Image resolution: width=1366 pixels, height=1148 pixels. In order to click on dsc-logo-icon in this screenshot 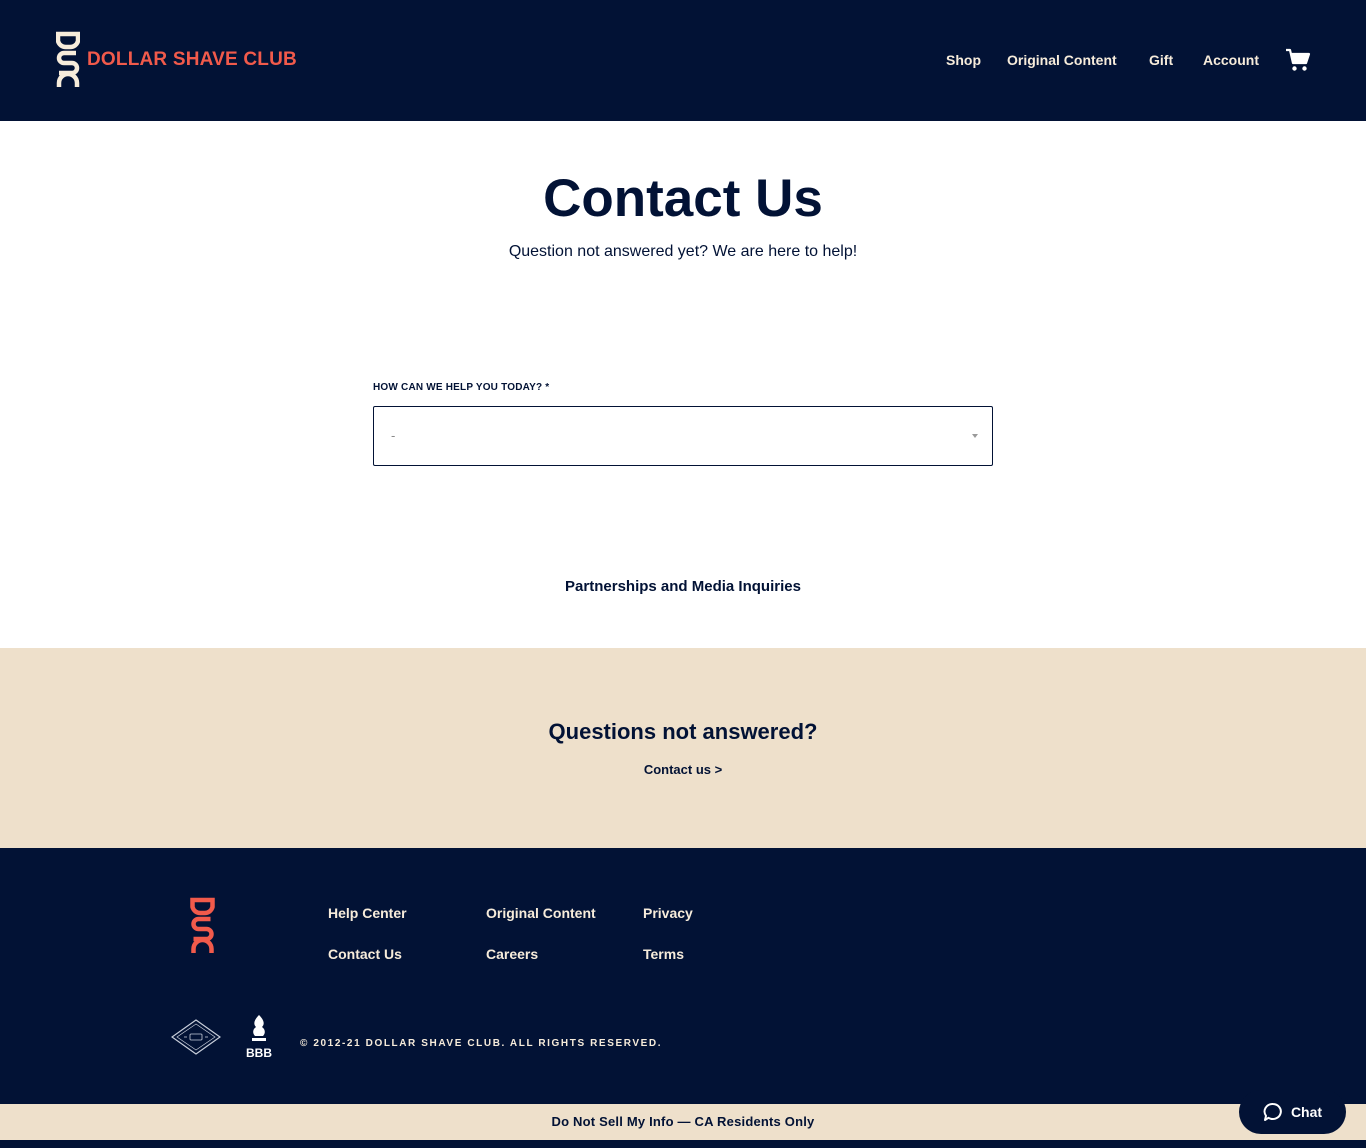, I will do `click(68, 59)`.